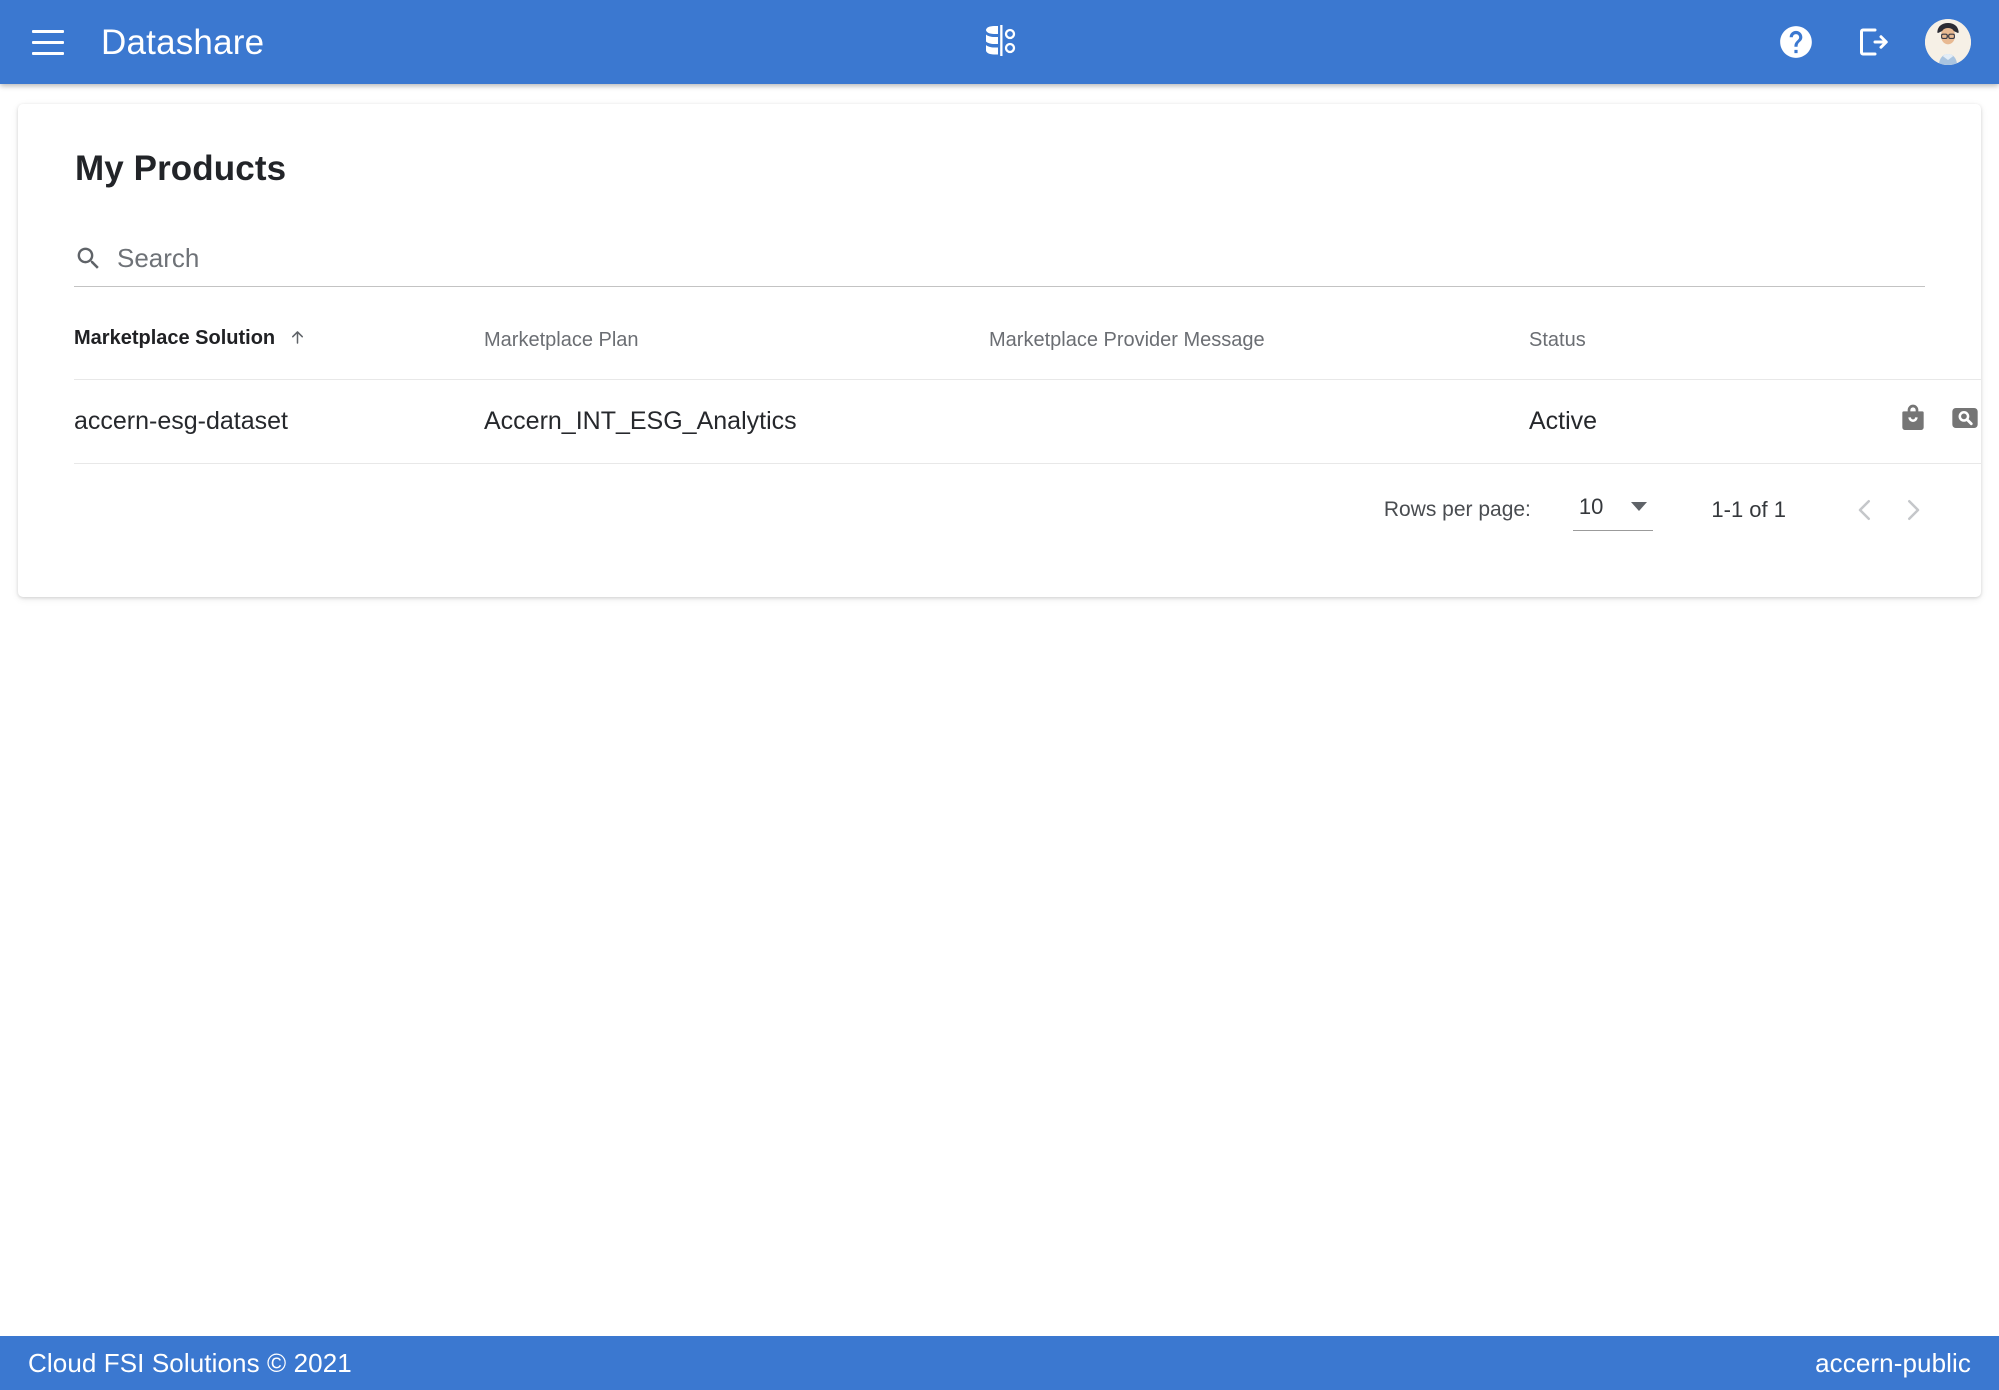 This screenshot has width=1999, height=1390. I want to click on datashare-database-logo, so click(1000, 42).